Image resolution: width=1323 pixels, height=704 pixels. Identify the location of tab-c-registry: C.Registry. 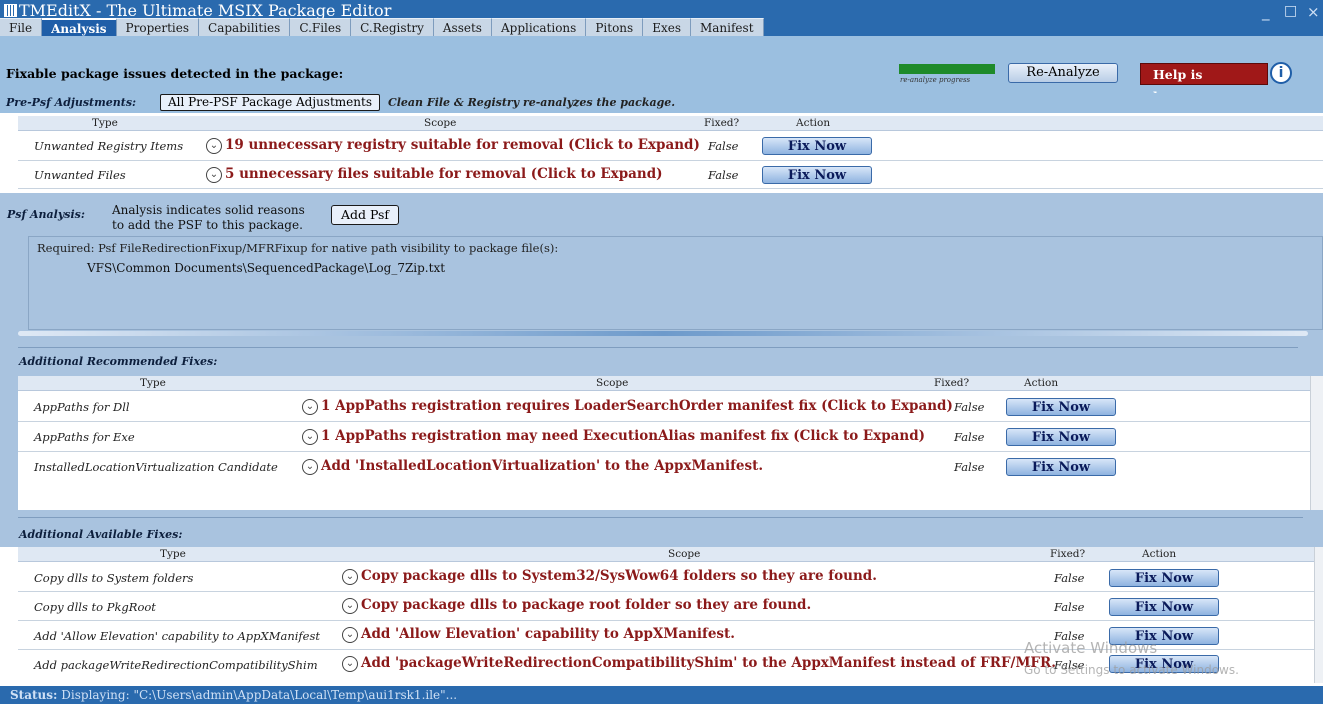
(392, 27).